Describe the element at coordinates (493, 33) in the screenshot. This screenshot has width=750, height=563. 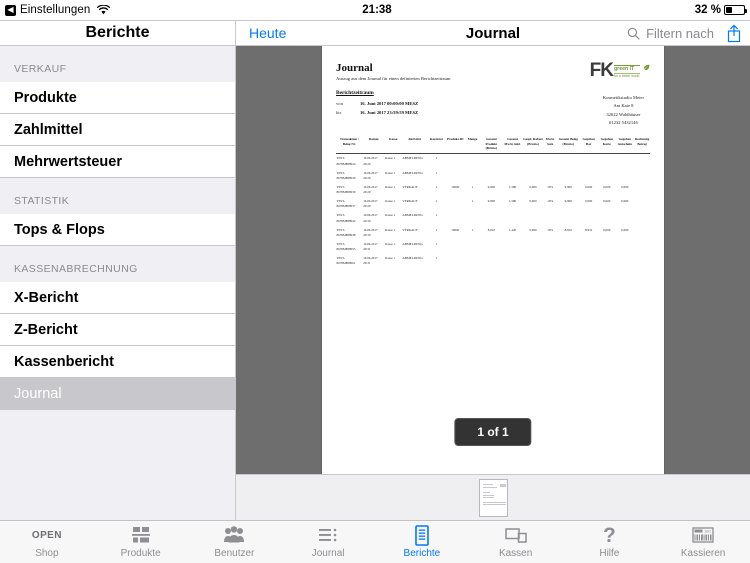
I see `detail-navbar: Heute Journal Filtern nach` at that location.